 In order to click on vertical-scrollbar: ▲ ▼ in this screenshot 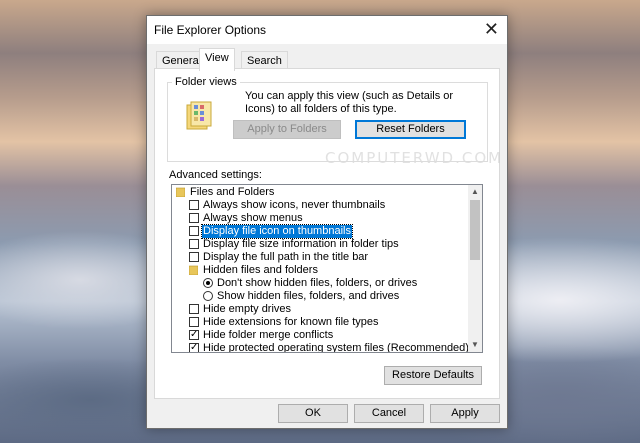, I will do `click(475, 268)`.